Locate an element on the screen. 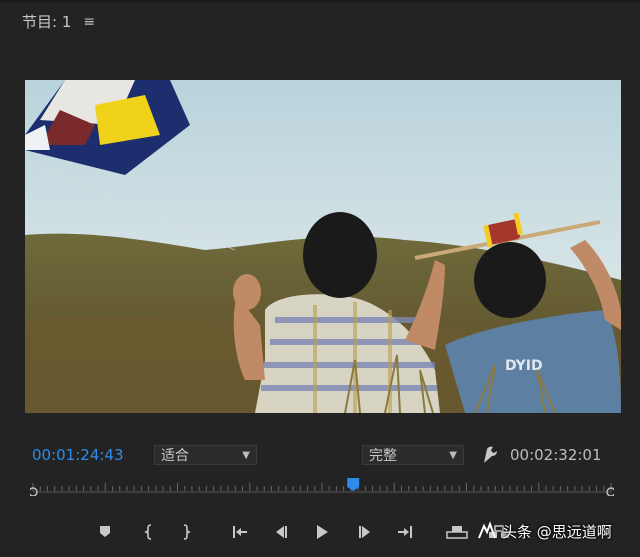  play-button is located at coordinates (322, 532).